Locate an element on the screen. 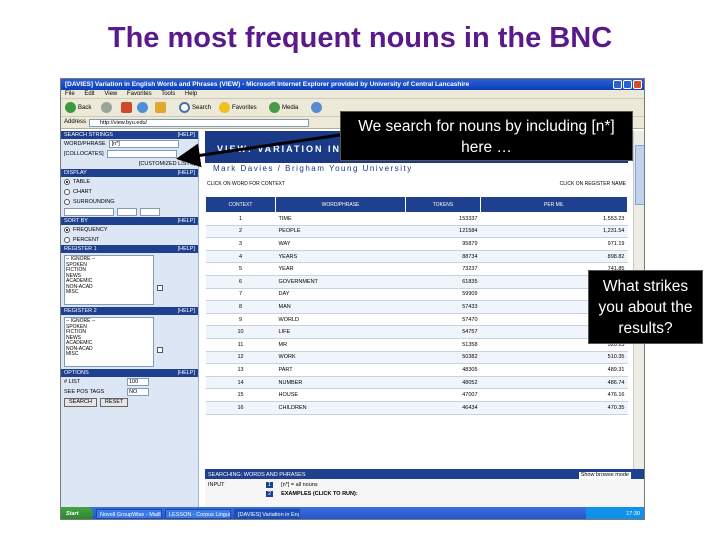 This screenshot has height=540, width=720. display-table-option: TABLE is located at coordinates (129, 182).